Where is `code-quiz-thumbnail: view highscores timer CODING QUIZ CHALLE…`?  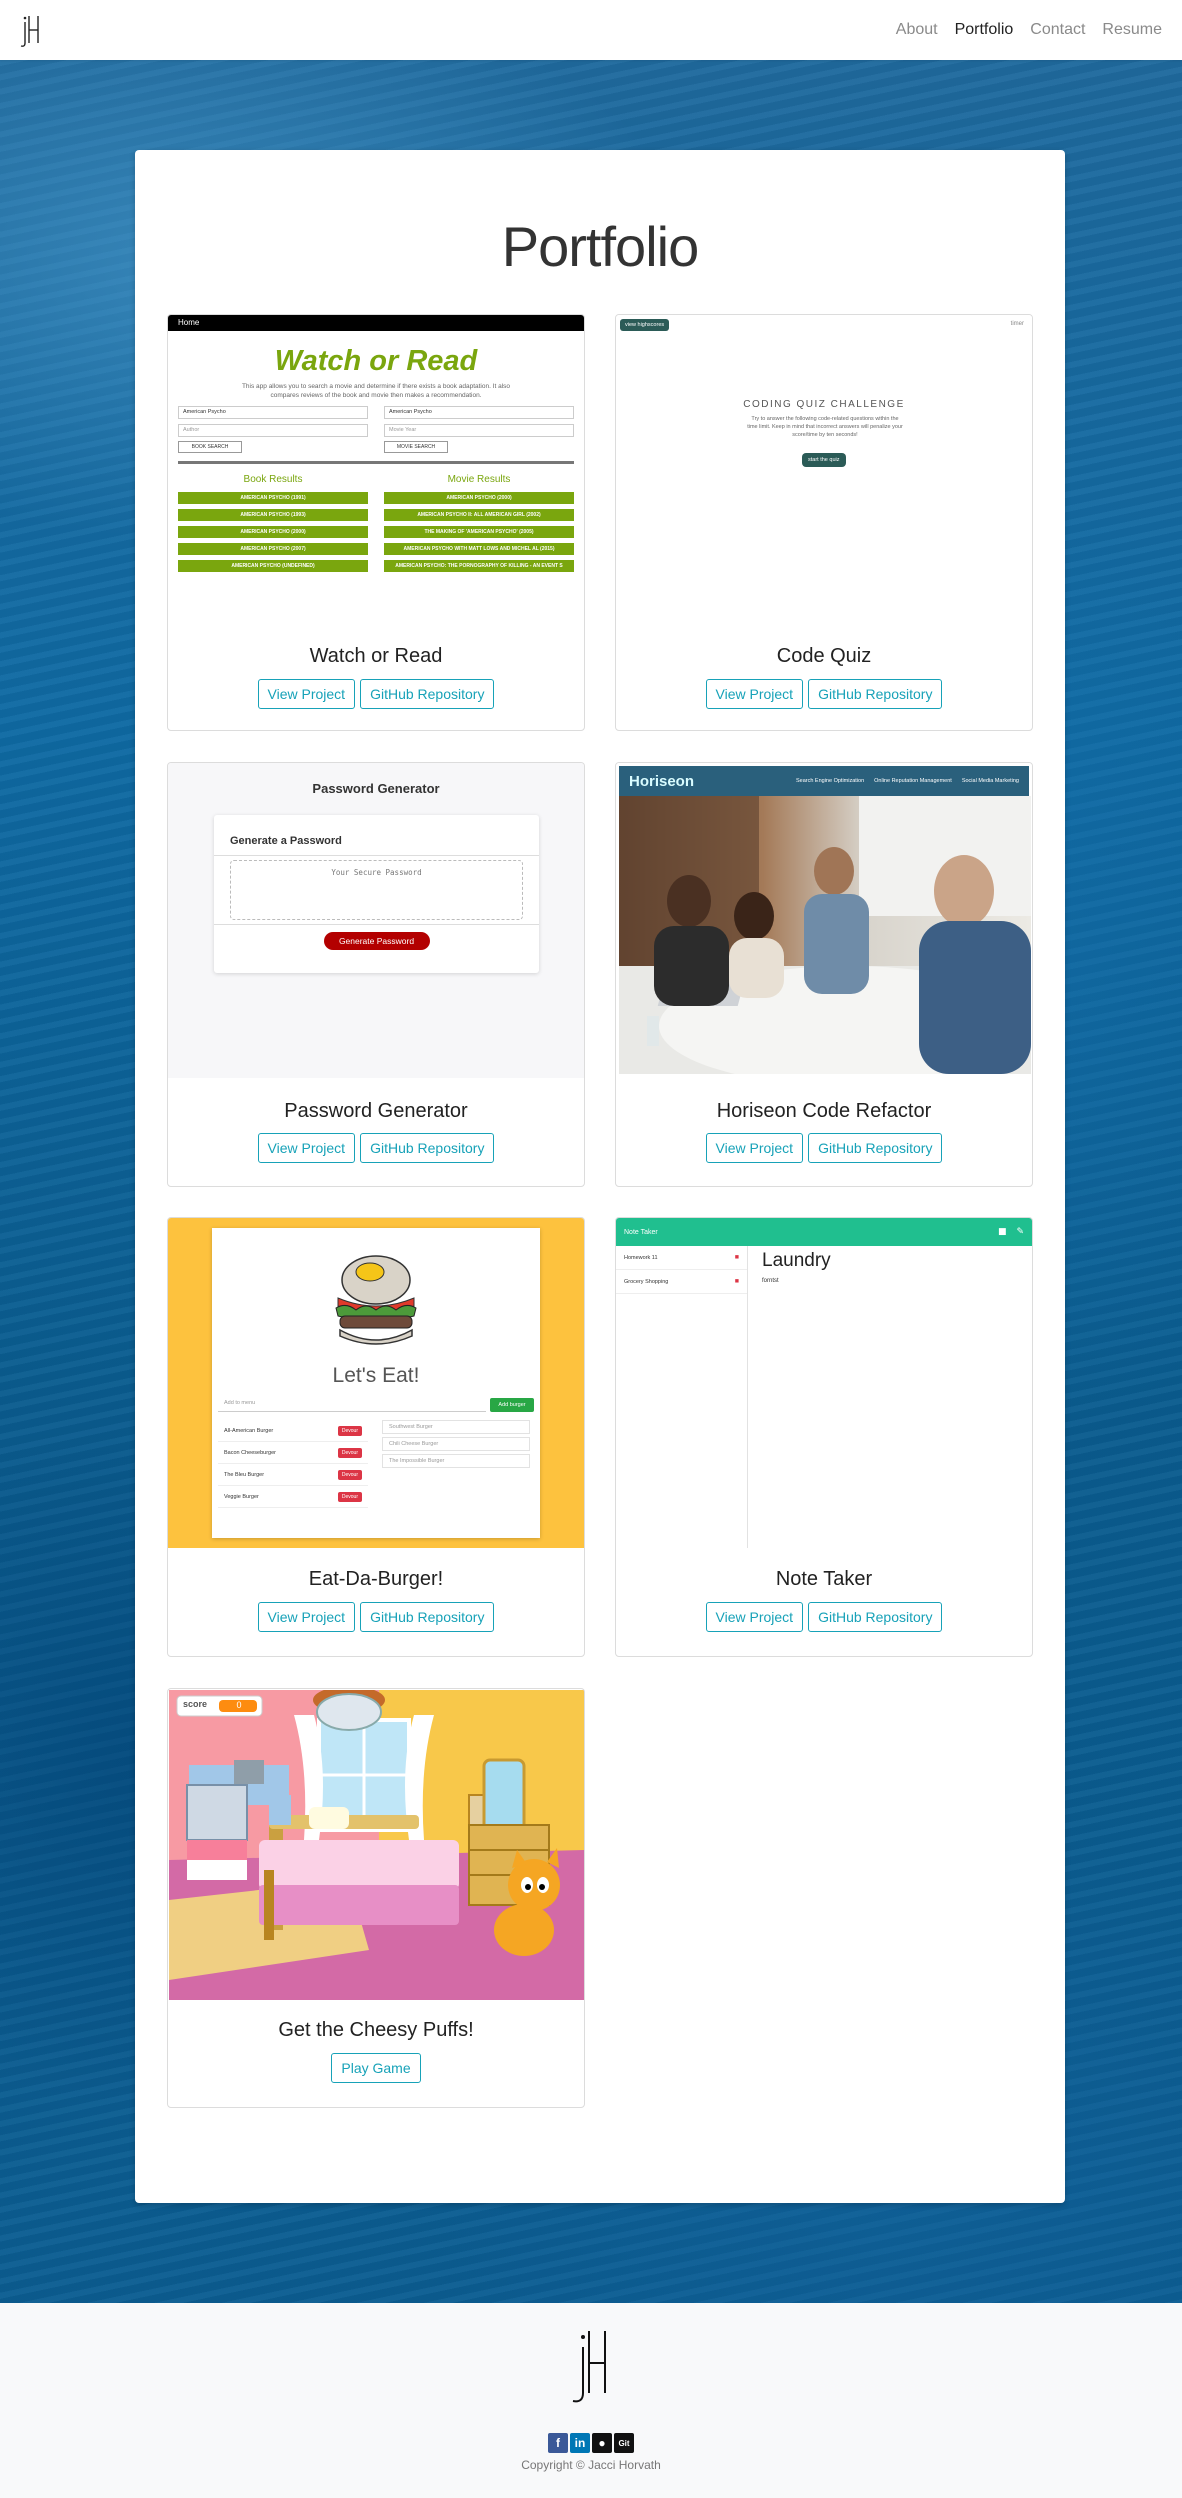
code-quiz-thumbnail: view highscores timer CODING QUIZ CHALLE… is located at coordinates (824, 465).